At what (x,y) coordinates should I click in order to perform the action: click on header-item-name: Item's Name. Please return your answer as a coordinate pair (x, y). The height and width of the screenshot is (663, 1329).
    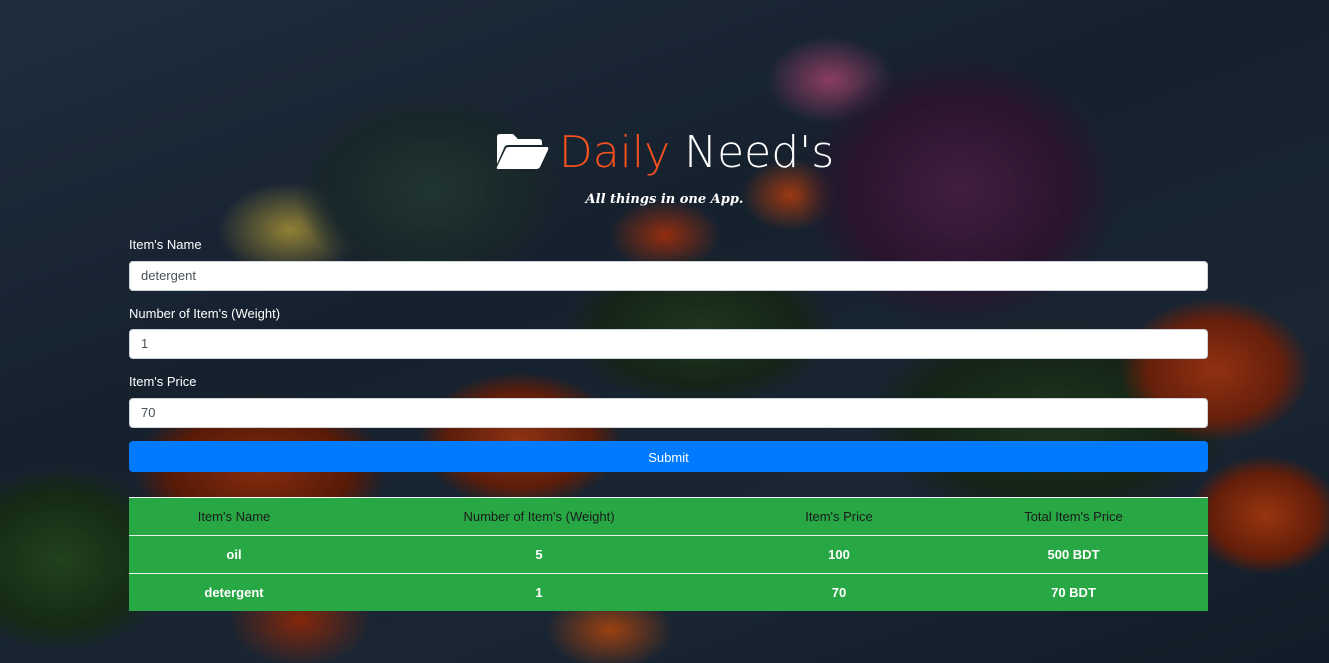
    Looking at the image, I should click on (234, 516).